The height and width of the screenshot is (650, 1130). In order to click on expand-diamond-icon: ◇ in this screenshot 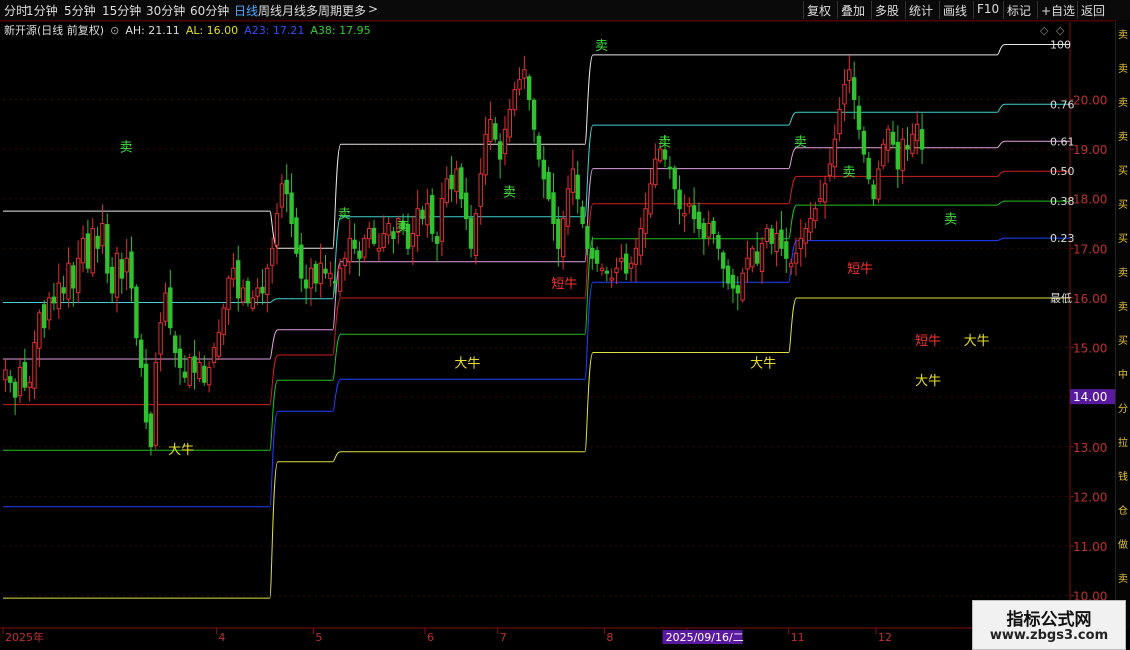, I will do `click(1044, 30)`.